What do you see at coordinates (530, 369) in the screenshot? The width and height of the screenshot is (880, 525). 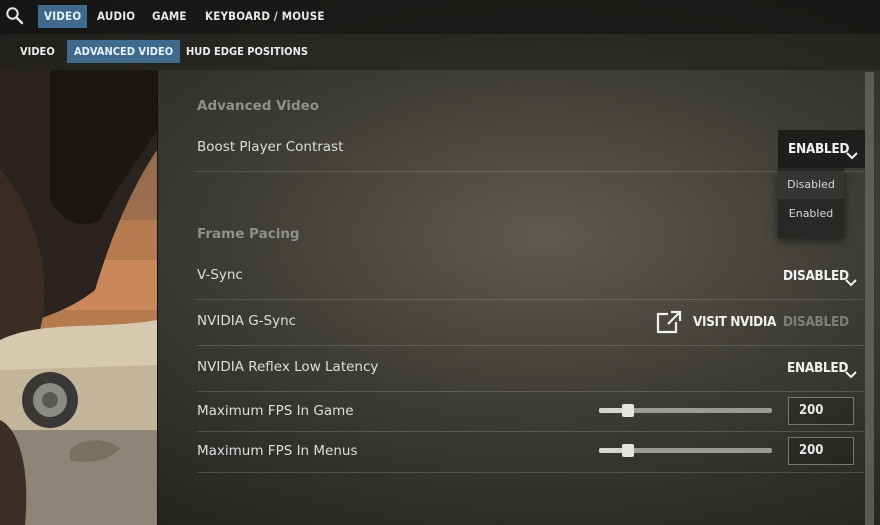 I see `row-reflex: NVIDIA Reflex Low Latency ENABLED` at bounding box center [530, 369].